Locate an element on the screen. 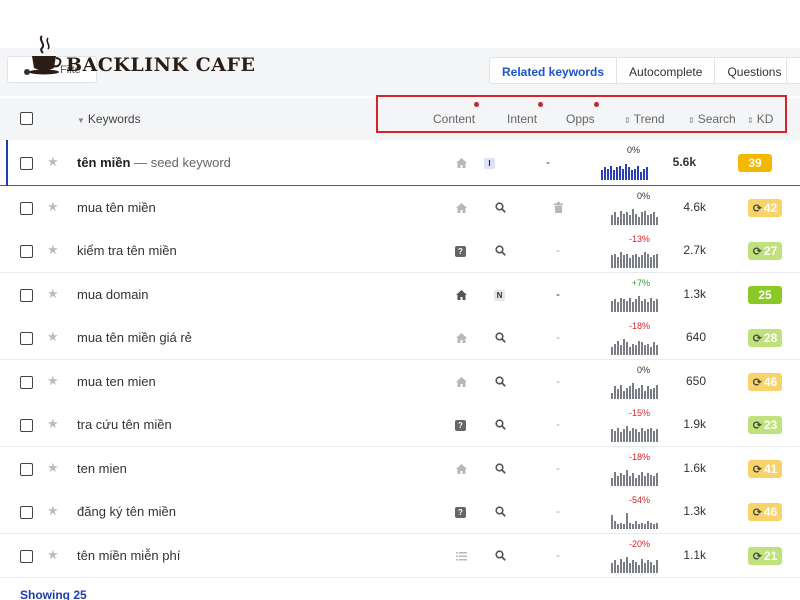 The width and height of the screenshot is (800, 600). kd-badge: ⟳ 28 is located at coordinates (765, 338).